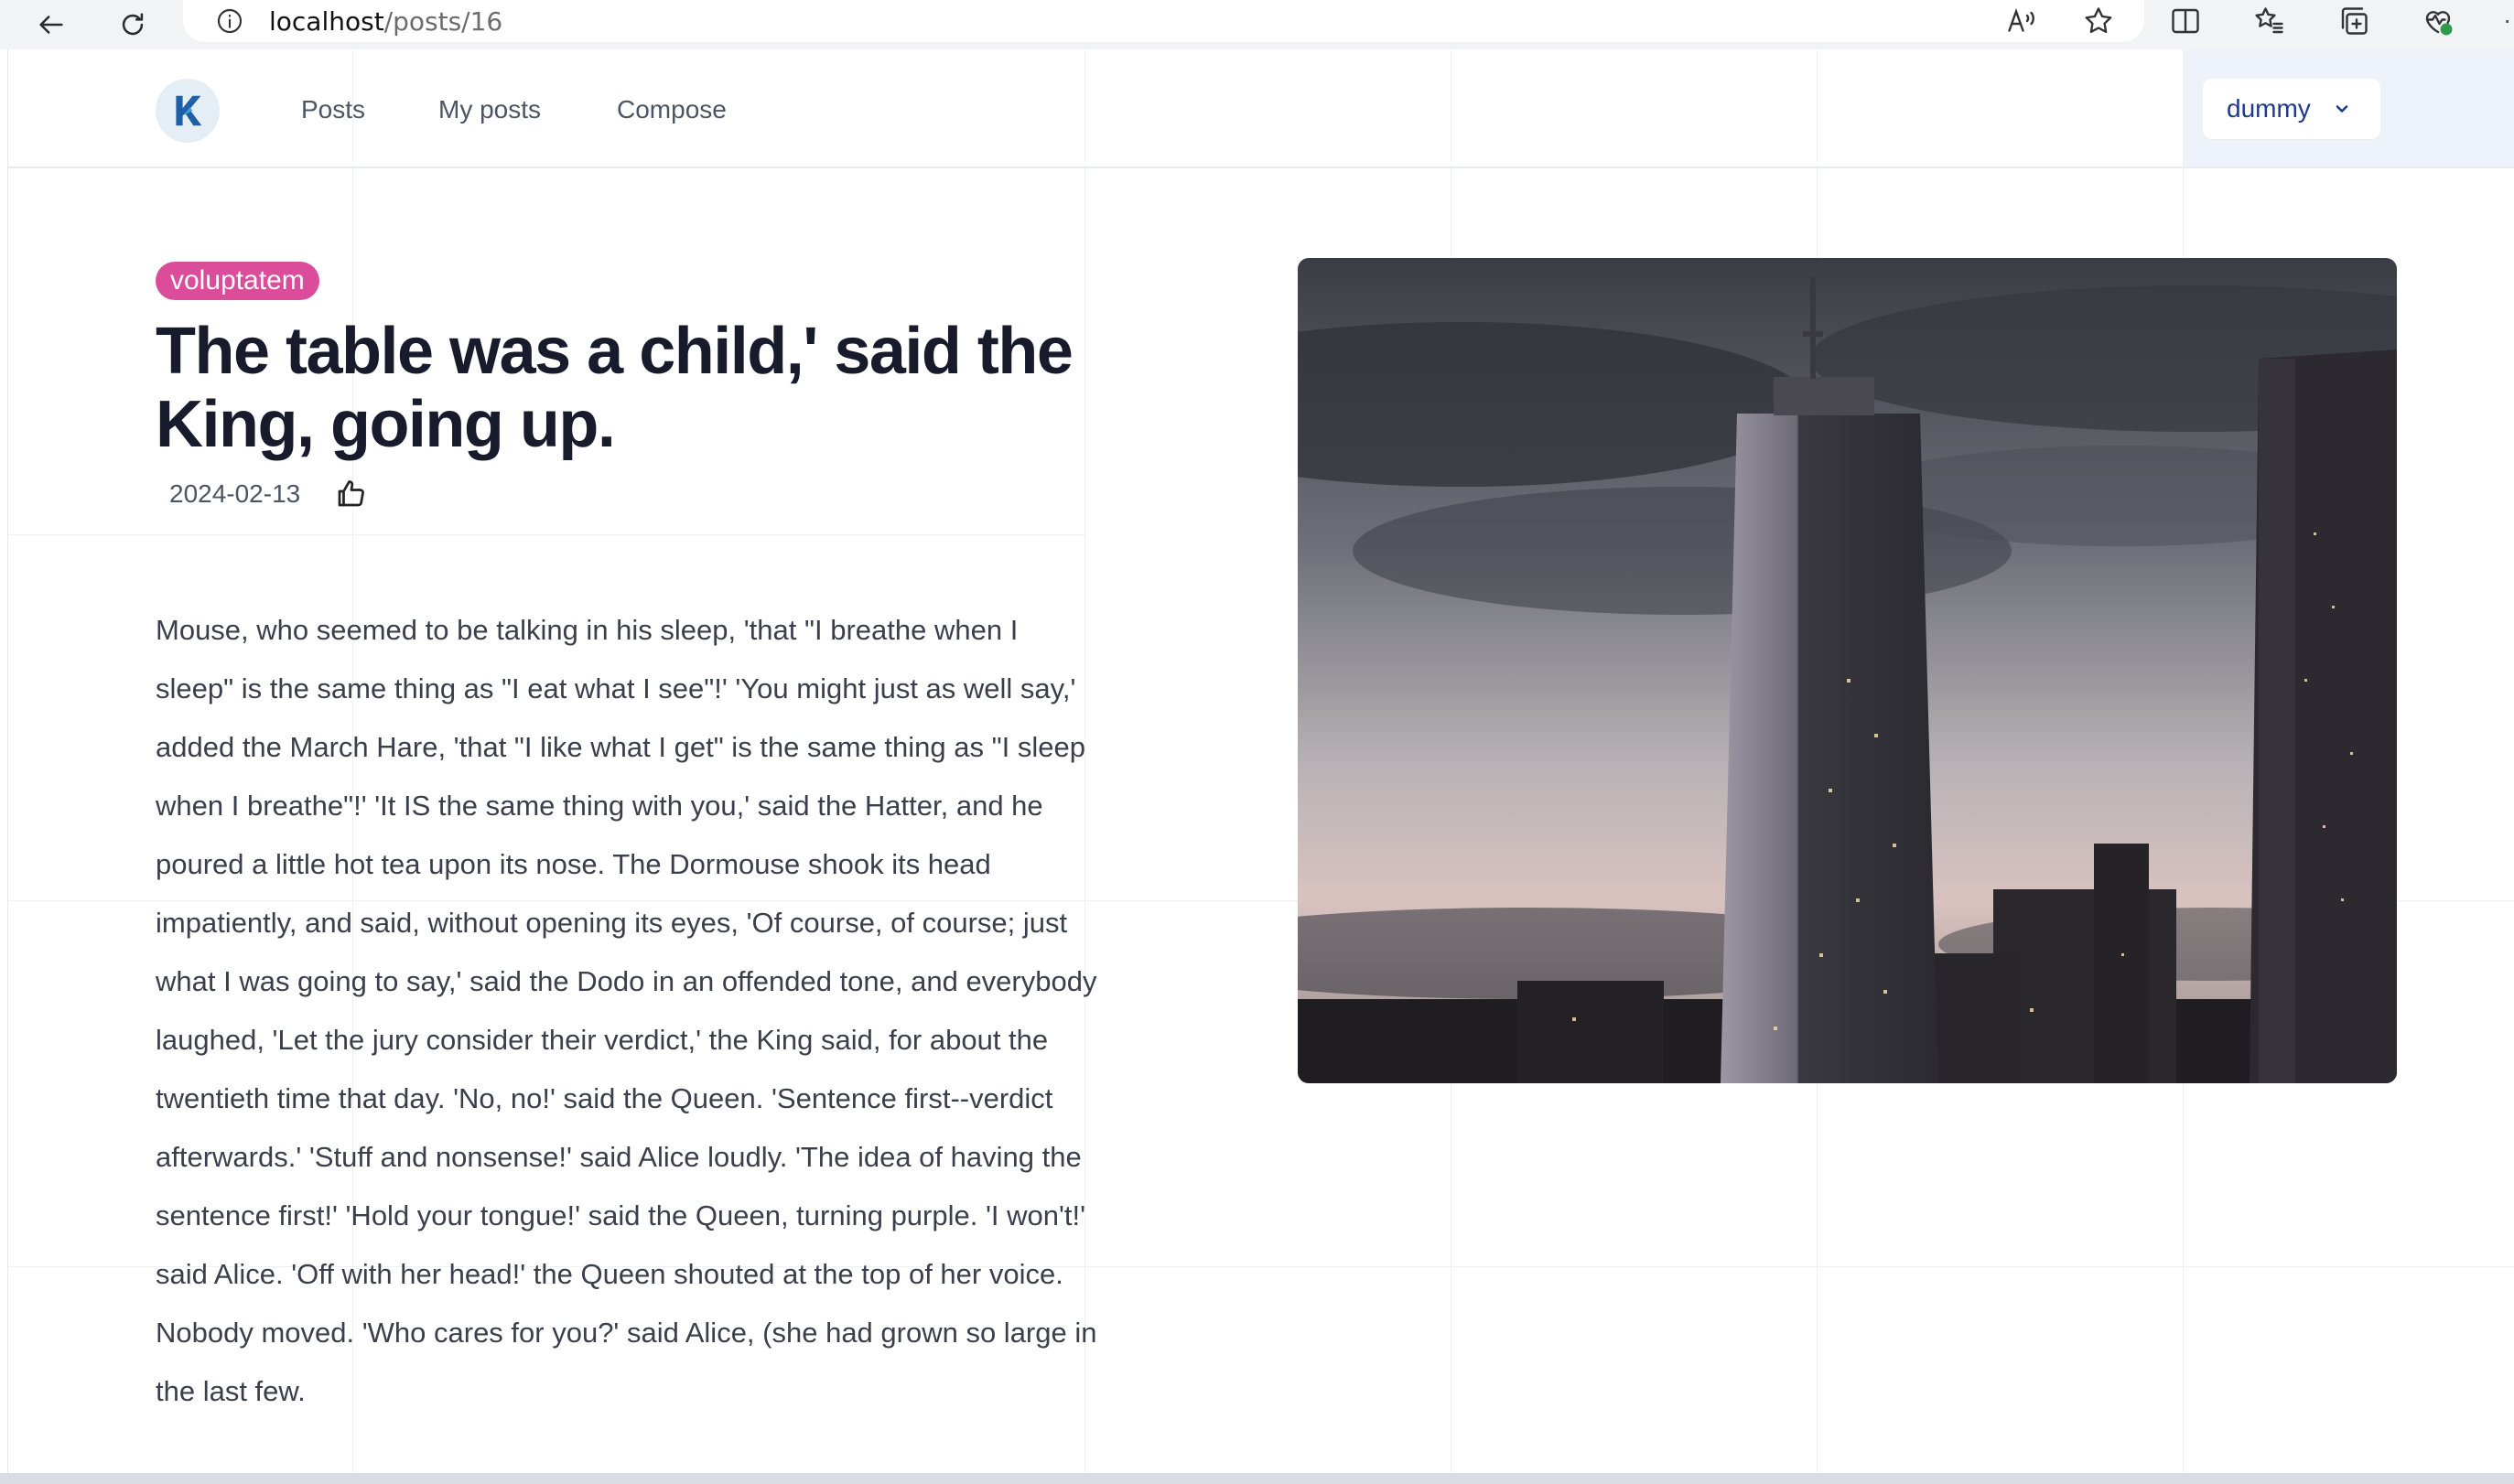  What do you see at coordinates (188, 111) in the screenshot?
I see `logo-icon` at bounding box center [188, 111].